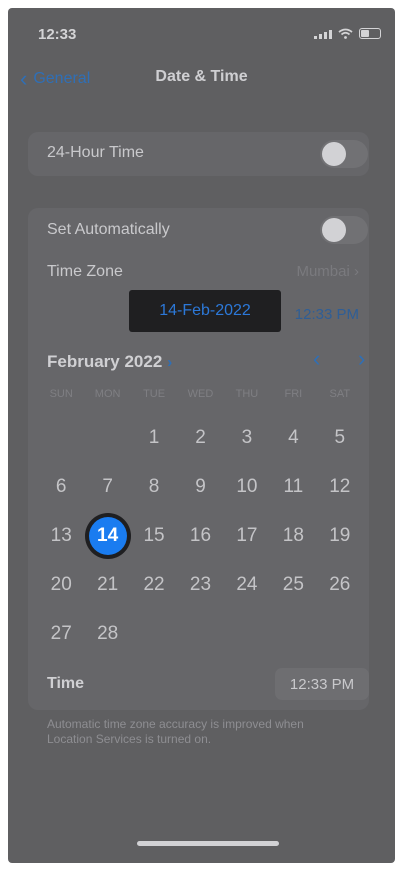 The height and width of the screenshot is (871, 403). I want to click on previous-month-icon: ‹, so click(316, 359).